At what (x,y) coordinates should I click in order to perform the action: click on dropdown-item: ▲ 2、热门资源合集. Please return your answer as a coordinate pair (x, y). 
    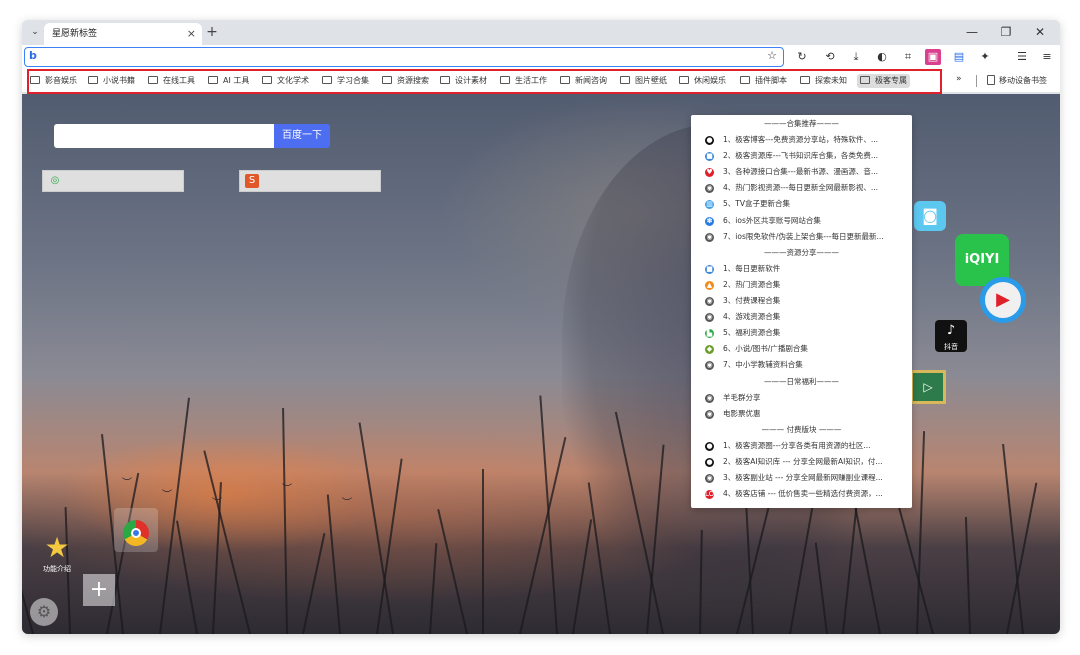
    Looking at the image, I should click on (801, 285).